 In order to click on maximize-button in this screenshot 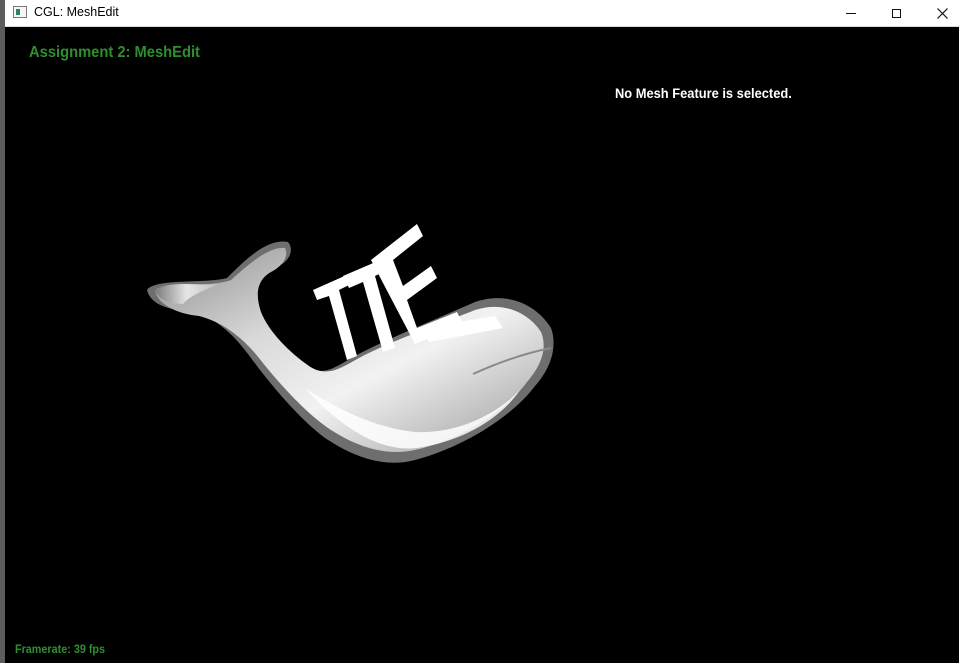, I will do `click(896, 13)`.